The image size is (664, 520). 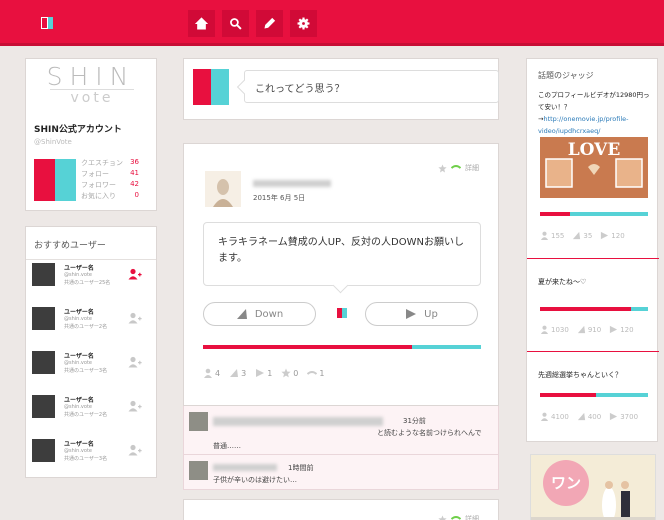 I want to click on compose-panel: これってどう思う？, so click(x=341, y=89).